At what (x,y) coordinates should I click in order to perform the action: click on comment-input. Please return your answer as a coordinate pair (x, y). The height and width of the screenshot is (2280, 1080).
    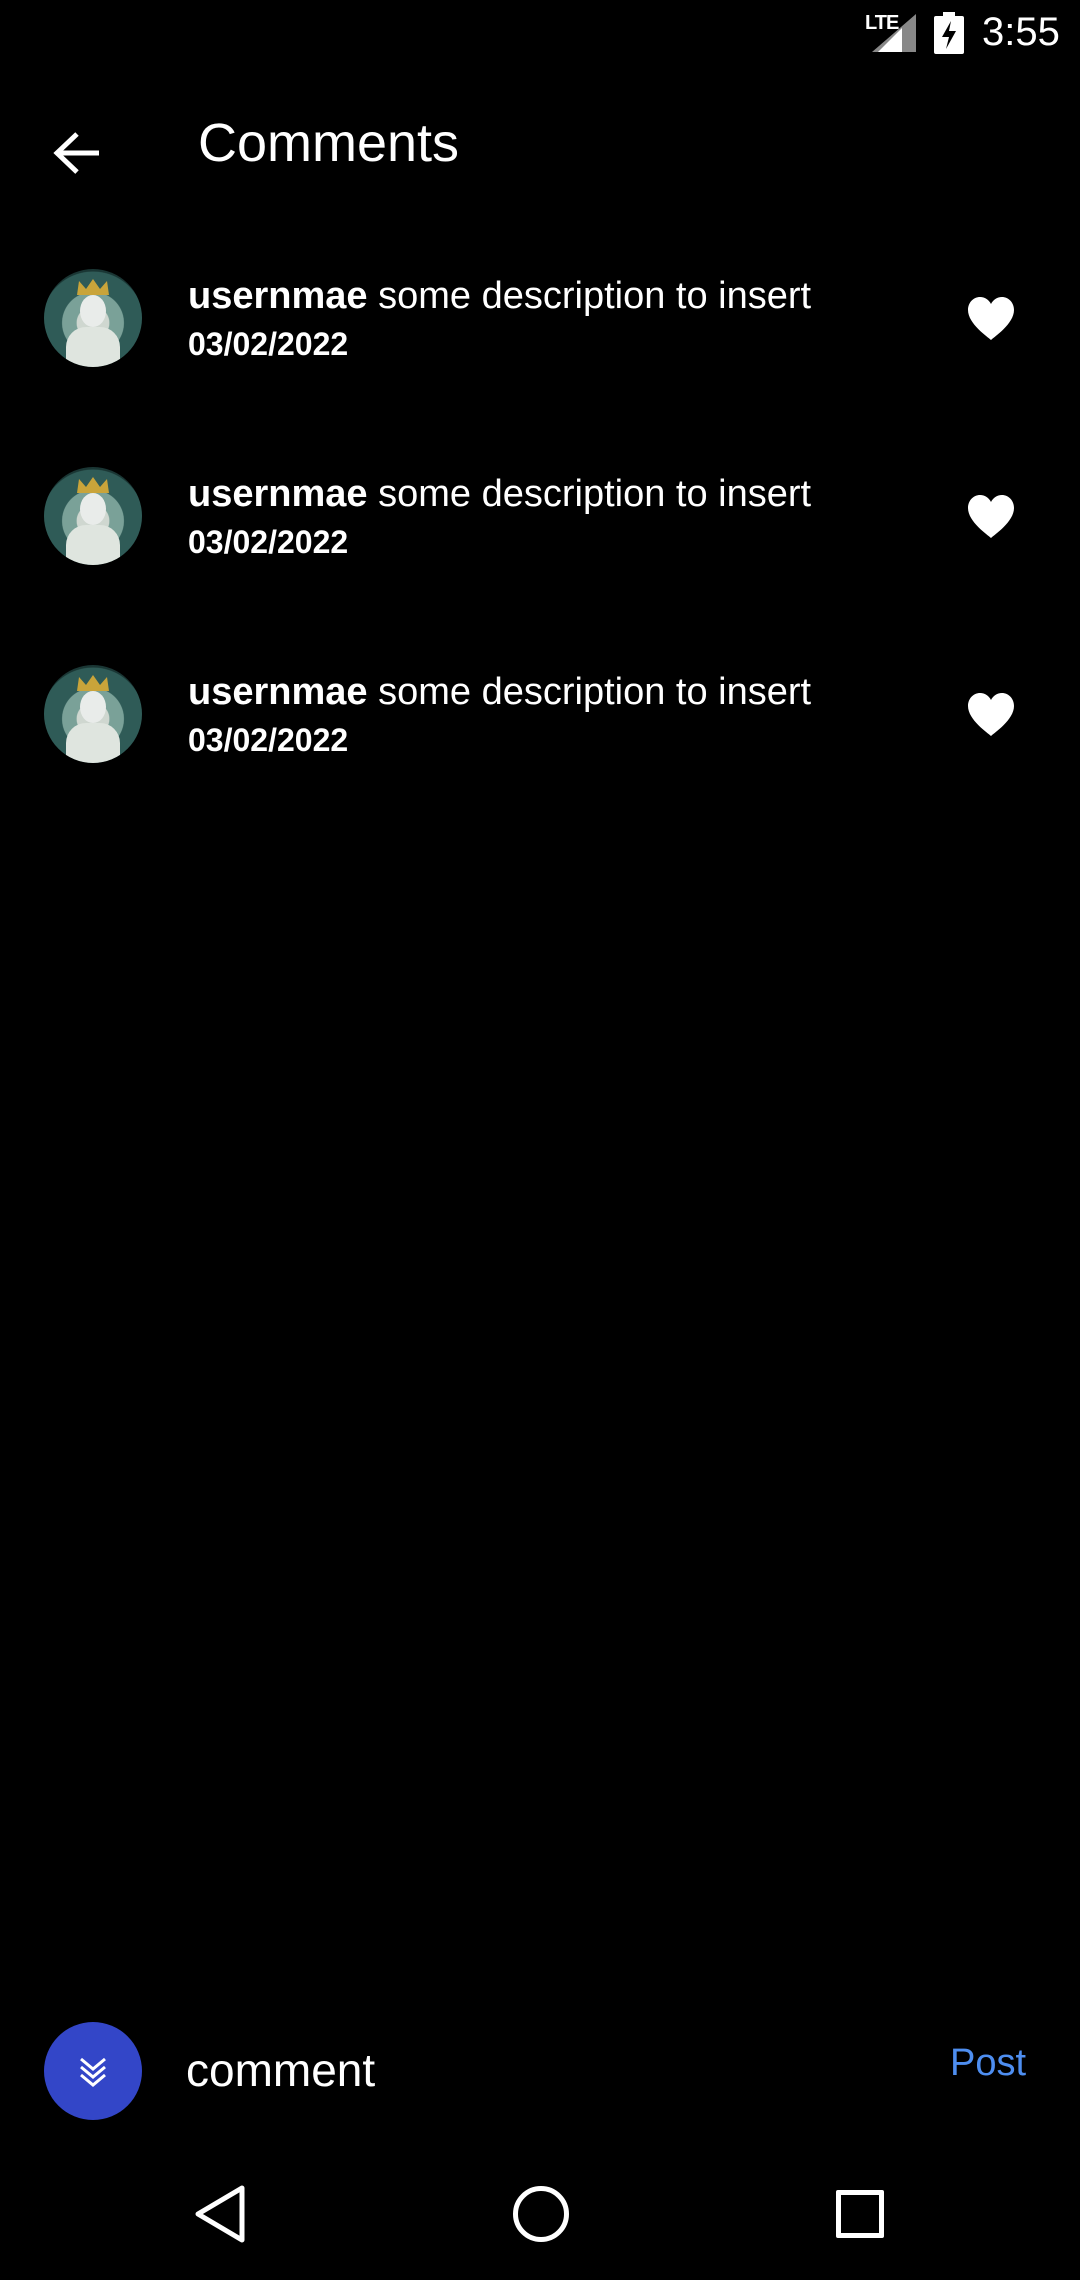
    Looking at the image, I should click on (546, 2070).